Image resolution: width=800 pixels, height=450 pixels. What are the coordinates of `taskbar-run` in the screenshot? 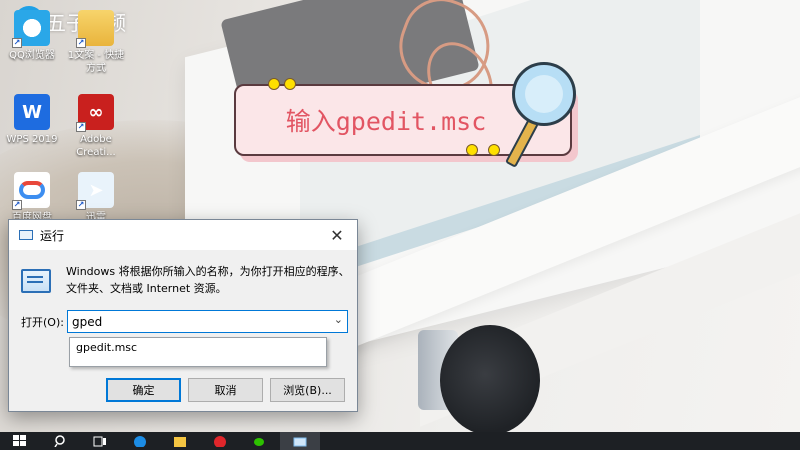 It's located at (300, 441).